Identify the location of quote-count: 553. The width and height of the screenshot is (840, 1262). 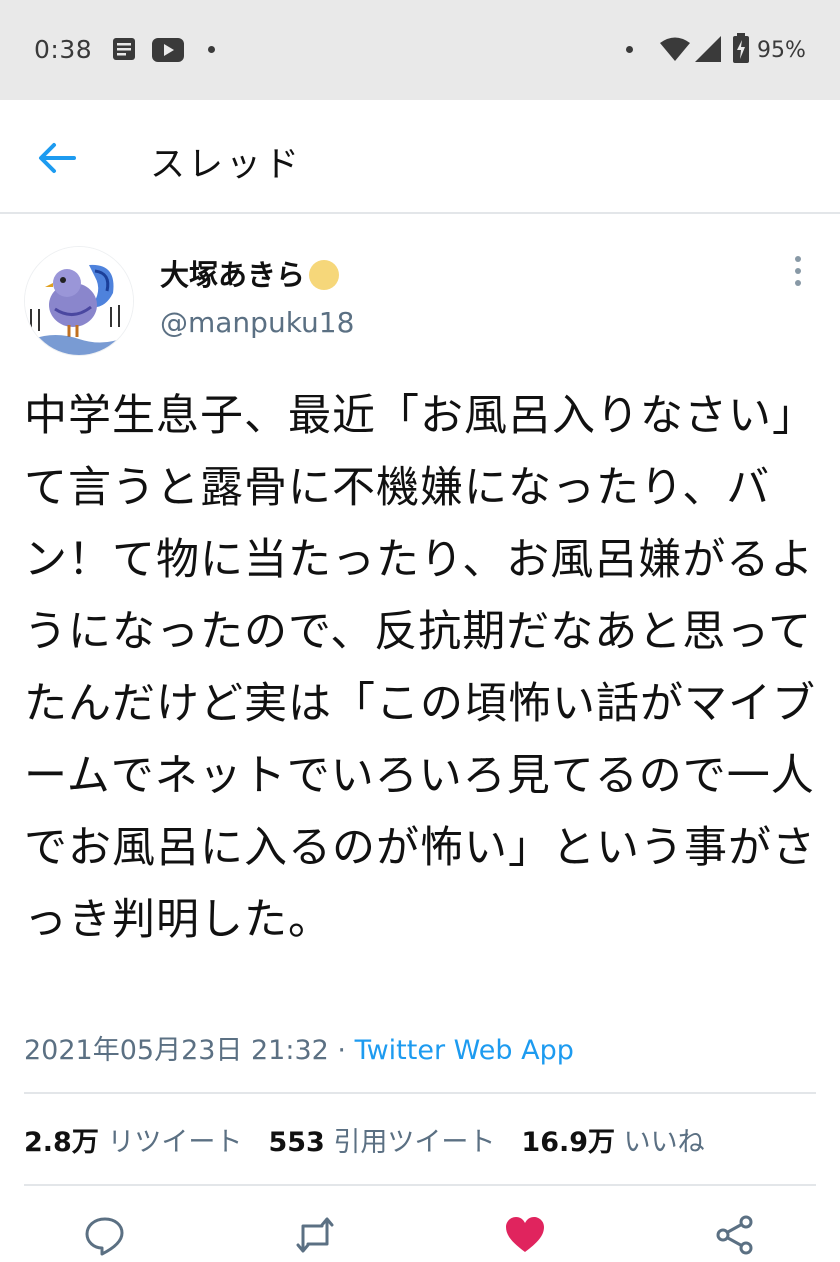
(296, 1142).